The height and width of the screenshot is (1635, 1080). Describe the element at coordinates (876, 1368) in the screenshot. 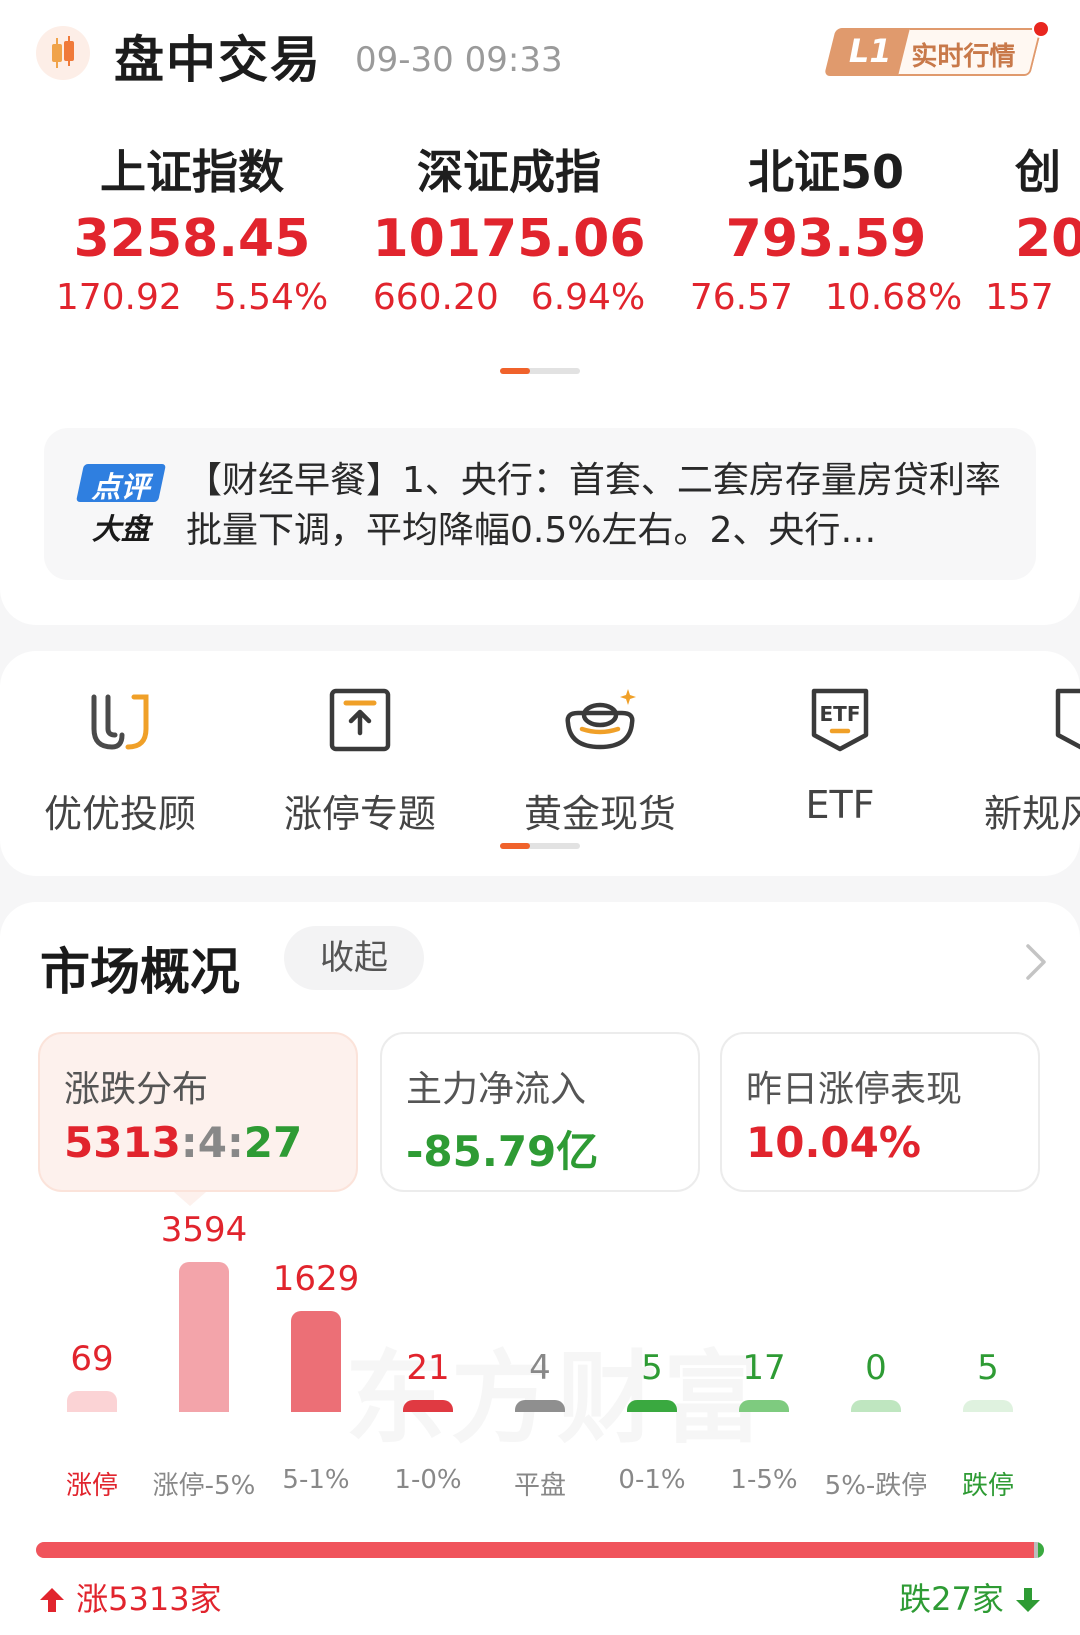

I see `bar-value-label: 0` at that location.